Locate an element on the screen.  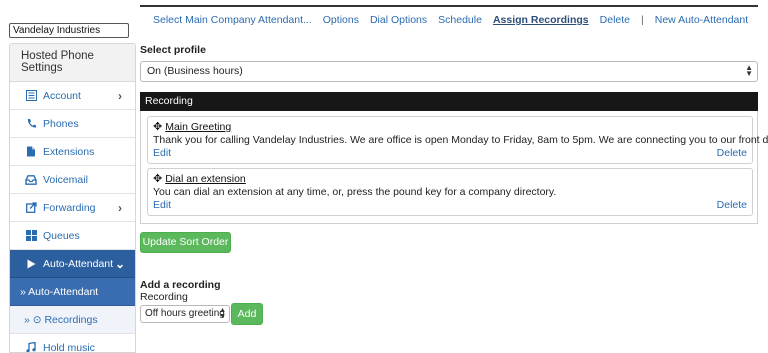
play-icon is located at coordinates (31, 264).